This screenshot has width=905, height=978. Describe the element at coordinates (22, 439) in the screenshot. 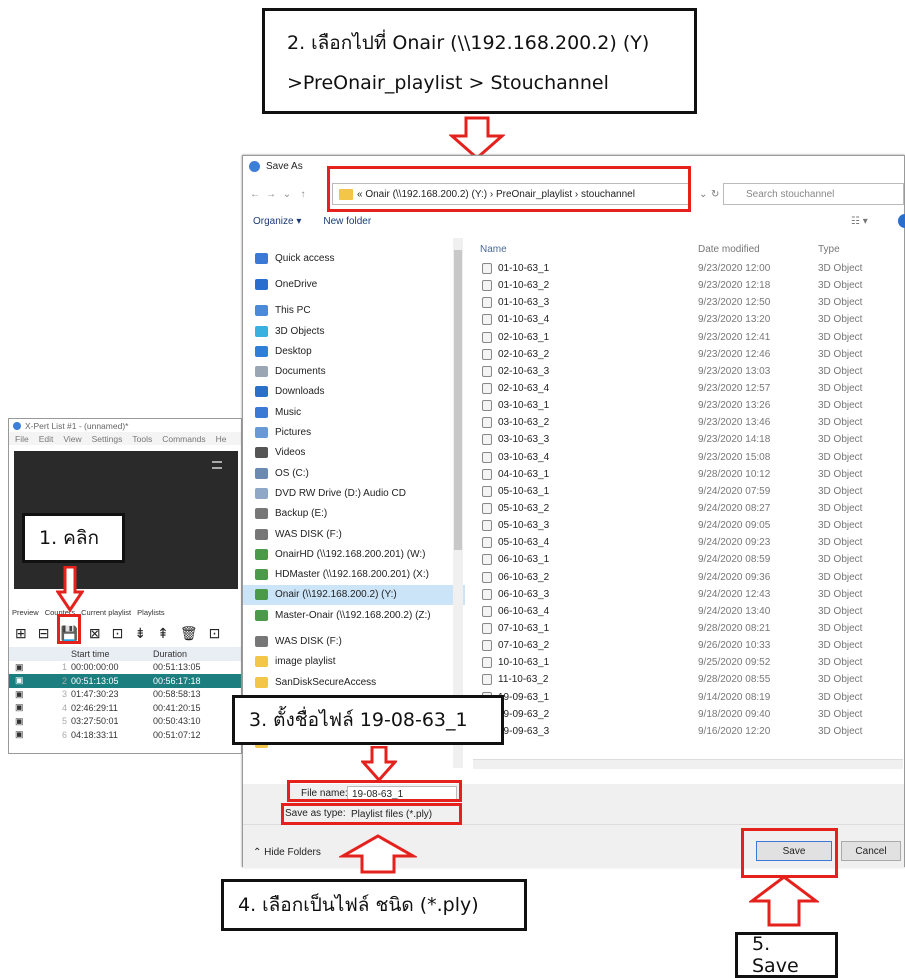

I see `xpert-menu-item: File` at that location.